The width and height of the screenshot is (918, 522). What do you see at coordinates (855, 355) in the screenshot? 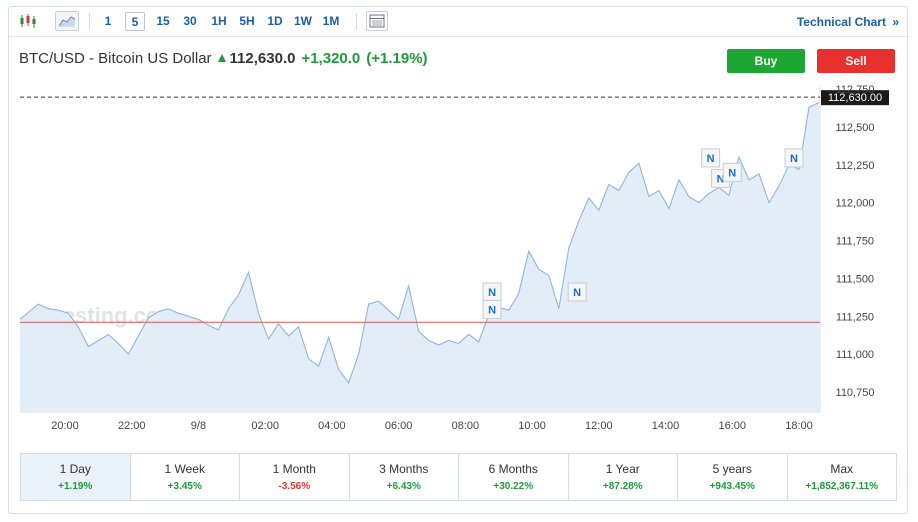
I see `y-tick-label: 111,000` at bounding box center [855, 355].